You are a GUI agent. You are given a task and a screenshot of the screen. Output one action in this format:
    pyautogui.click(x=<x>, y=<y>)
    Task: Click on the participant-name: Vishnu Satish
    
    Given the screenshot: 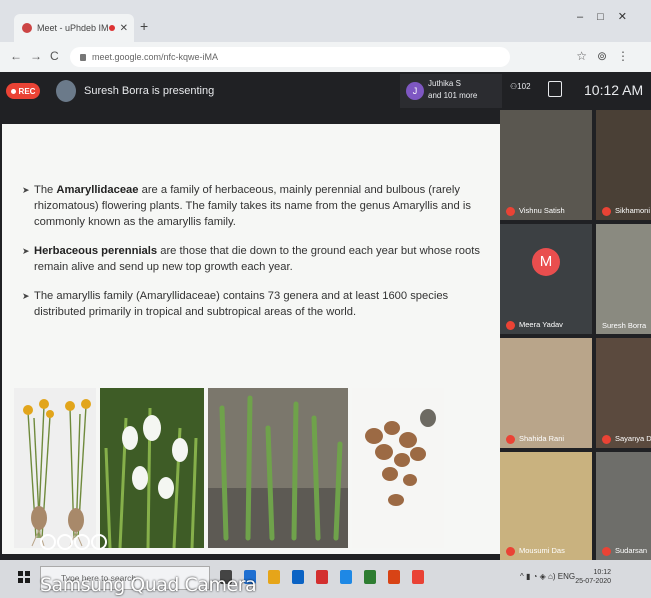 What is the action you would take?
    pyautogui.click(x=542, y=211)
    